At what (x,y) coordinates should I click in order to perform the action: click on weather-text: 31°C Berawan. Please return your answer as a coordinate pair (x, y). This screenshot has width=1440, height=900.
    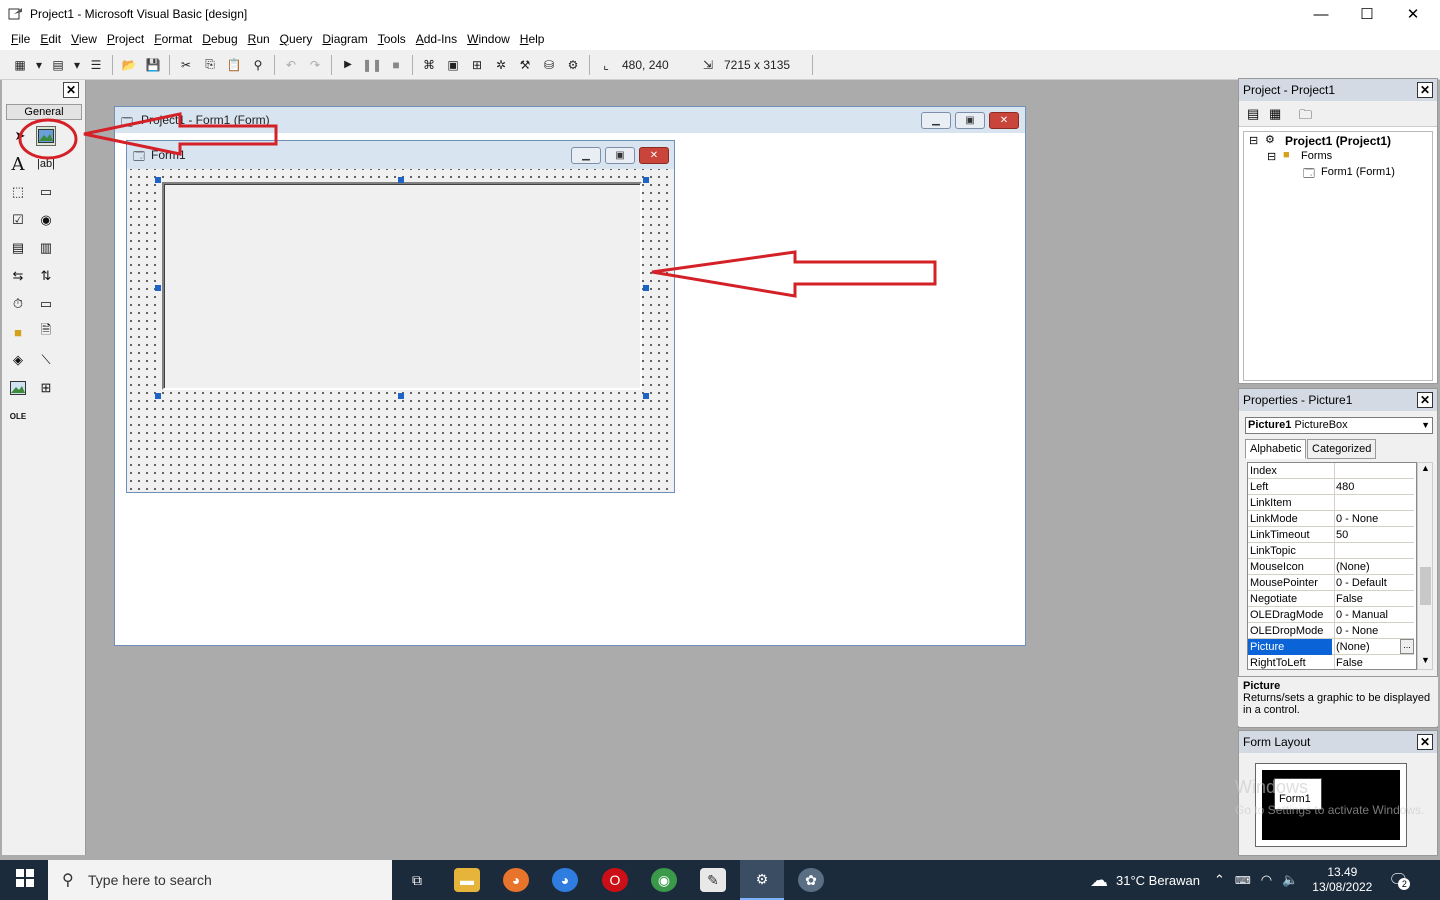
    Looking at the image, I should click on (1158, 880).